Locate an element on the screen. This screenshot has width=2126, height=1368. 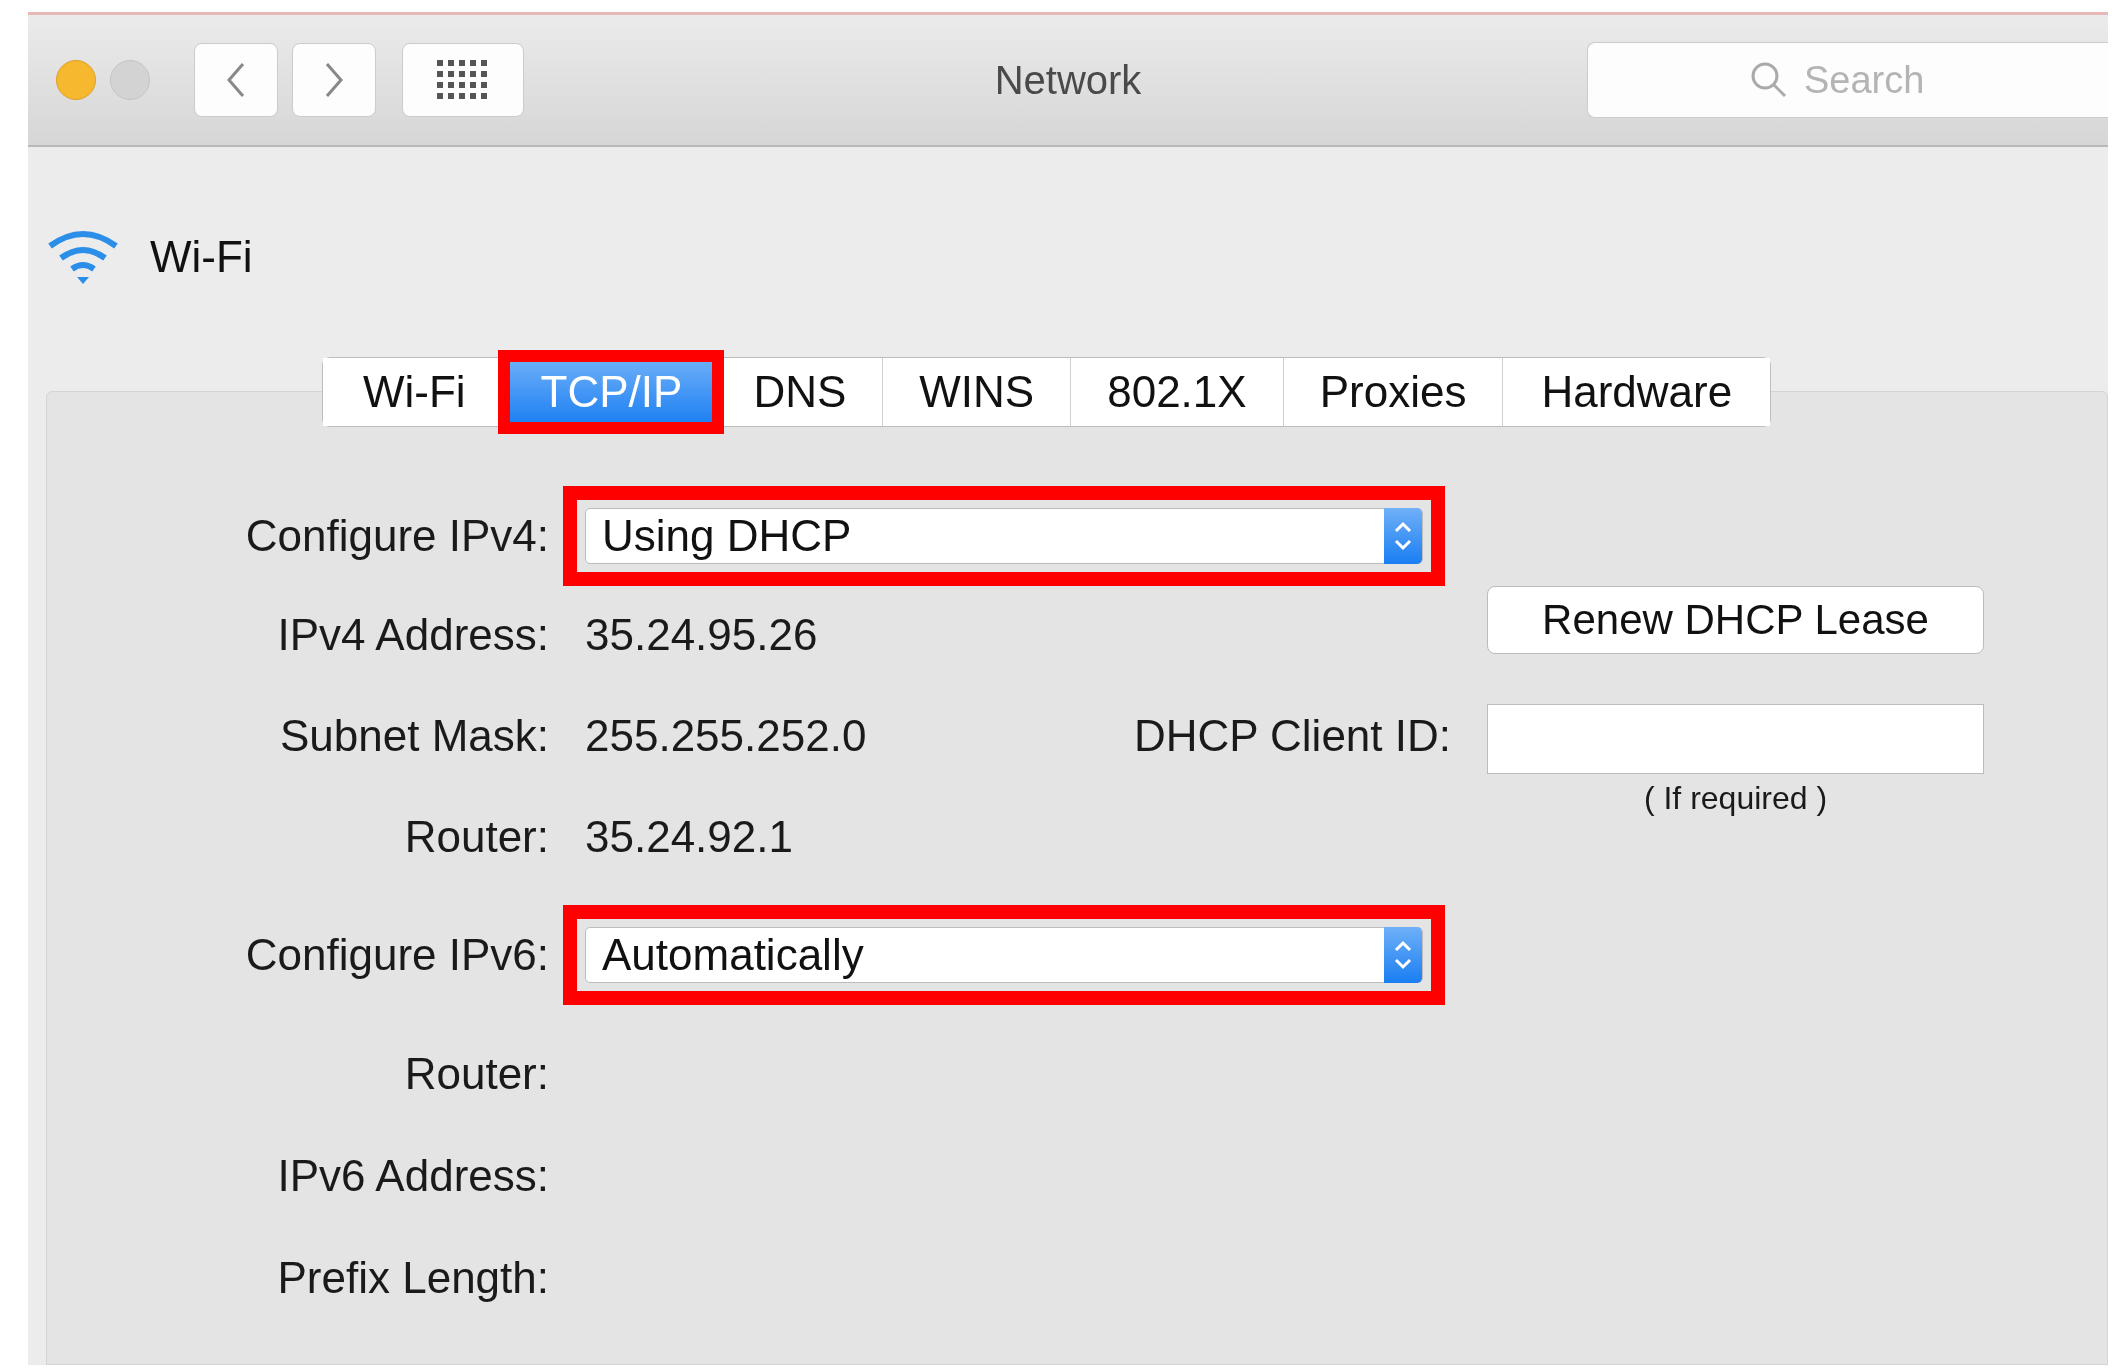
service-name: Wi-Fi is located at coordinates (201, 257).